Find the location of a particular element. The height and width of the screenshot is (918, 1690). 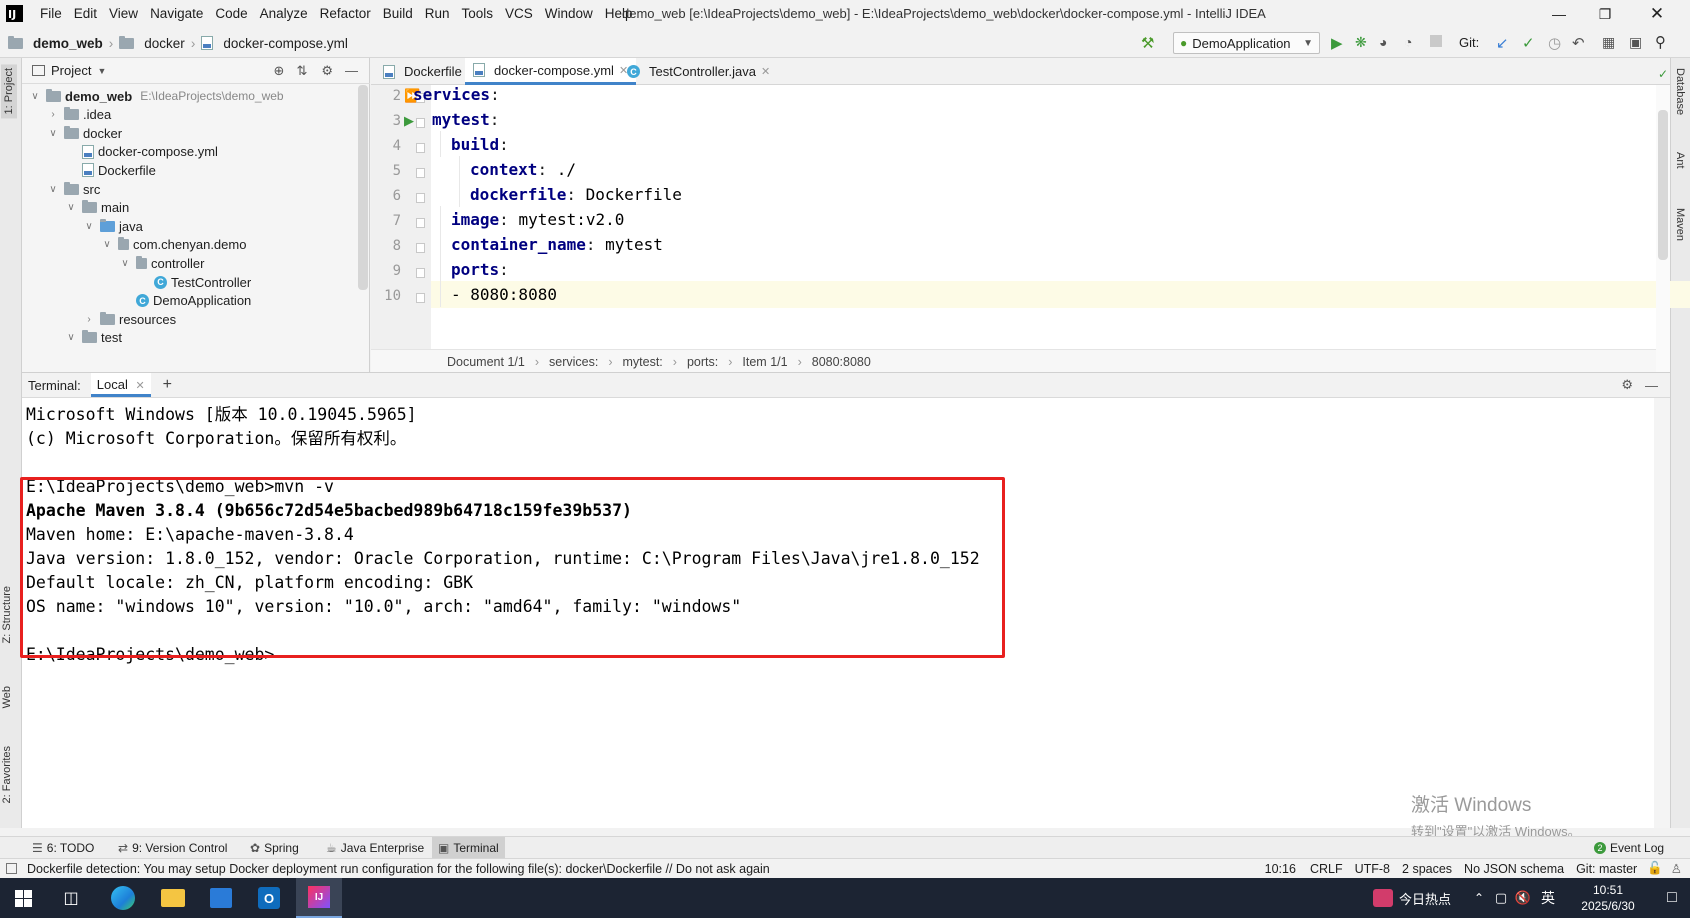

toolwindow-6-todo: ☰ 6: TODO is located at coordinates (63, 848).